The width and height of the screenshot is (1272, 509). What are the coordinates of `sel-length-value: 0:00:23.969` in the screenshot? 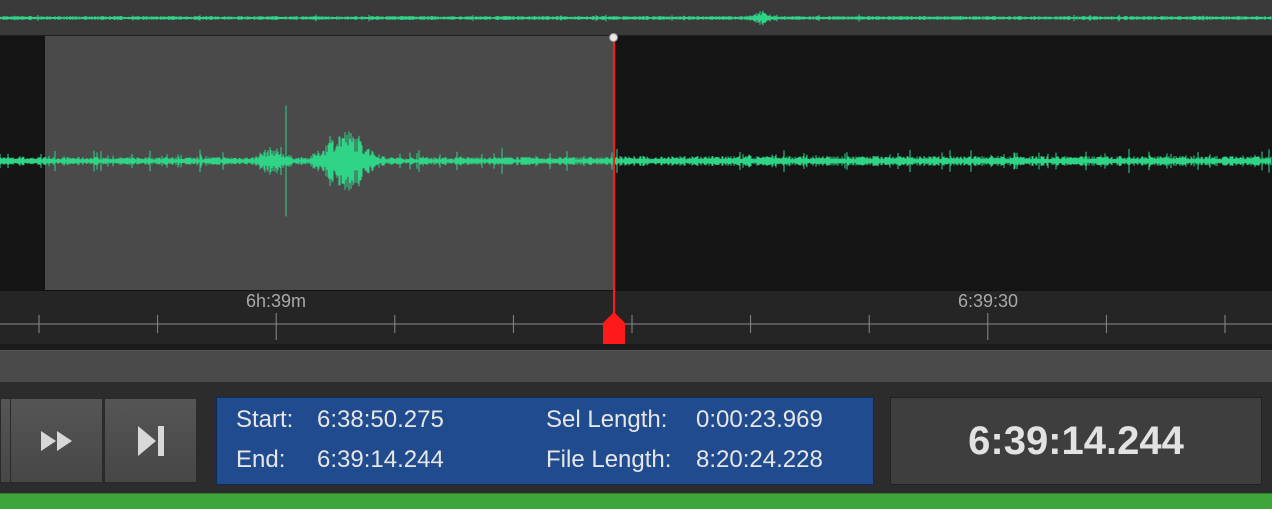 It's located at (759, 420).